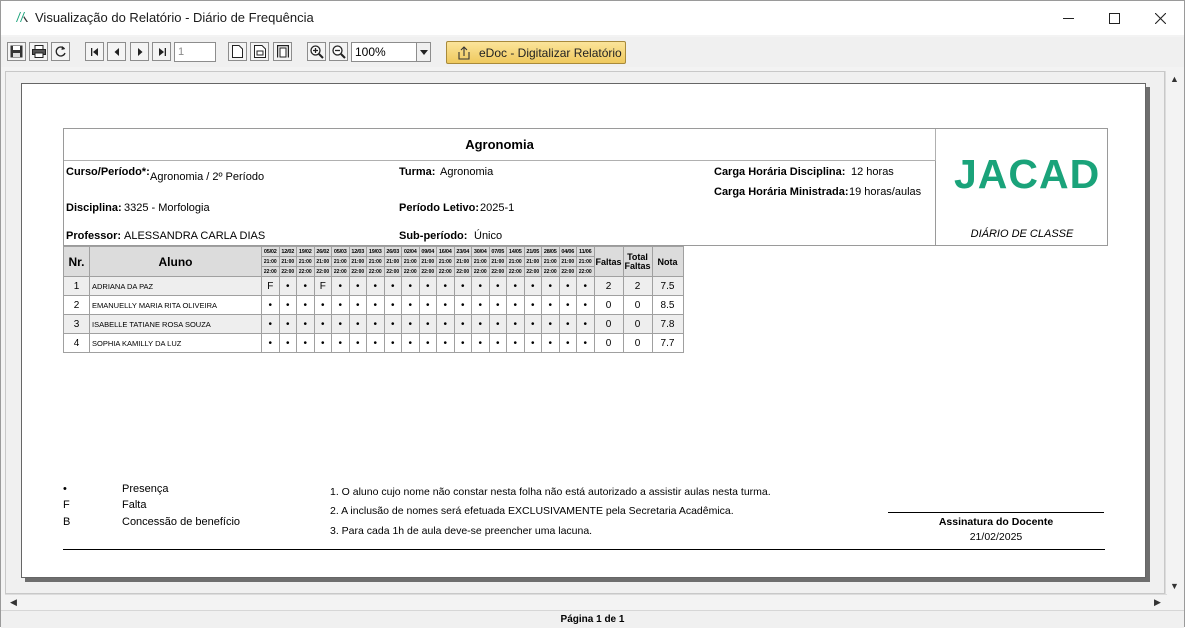 The image size is (1185, 628). I want to click on page-width-button, so click(259, 51).